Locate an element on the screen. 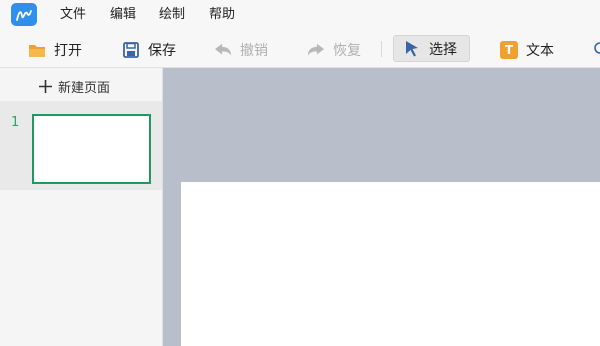  menu-bar: 文件 编辑 绘制 帮助 is located at coordinates (300, 15).